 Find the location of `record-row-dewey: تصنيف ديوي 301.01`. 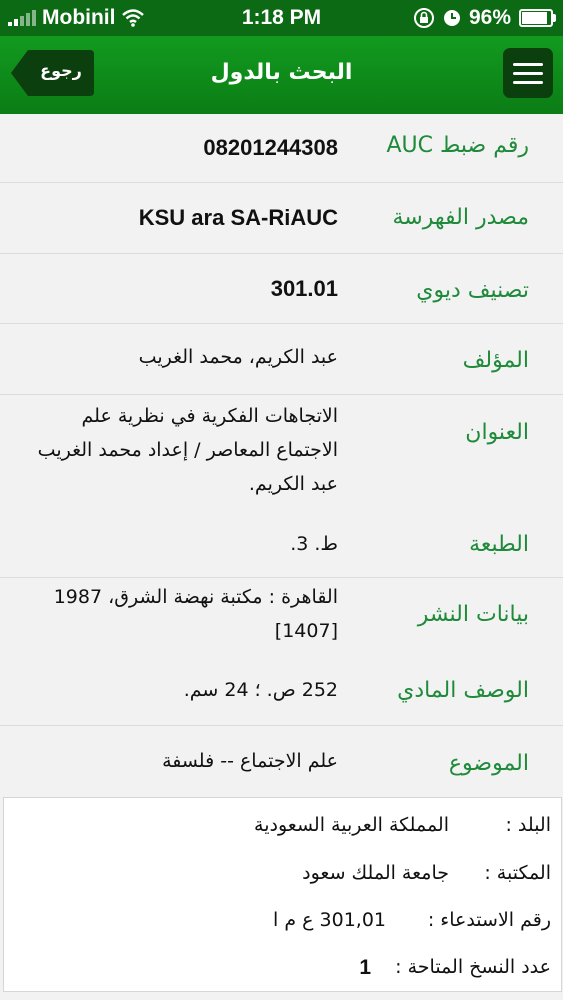

record-row-dewey: تصنيف ديوي 301.01 is located at coordinates (281, 289).